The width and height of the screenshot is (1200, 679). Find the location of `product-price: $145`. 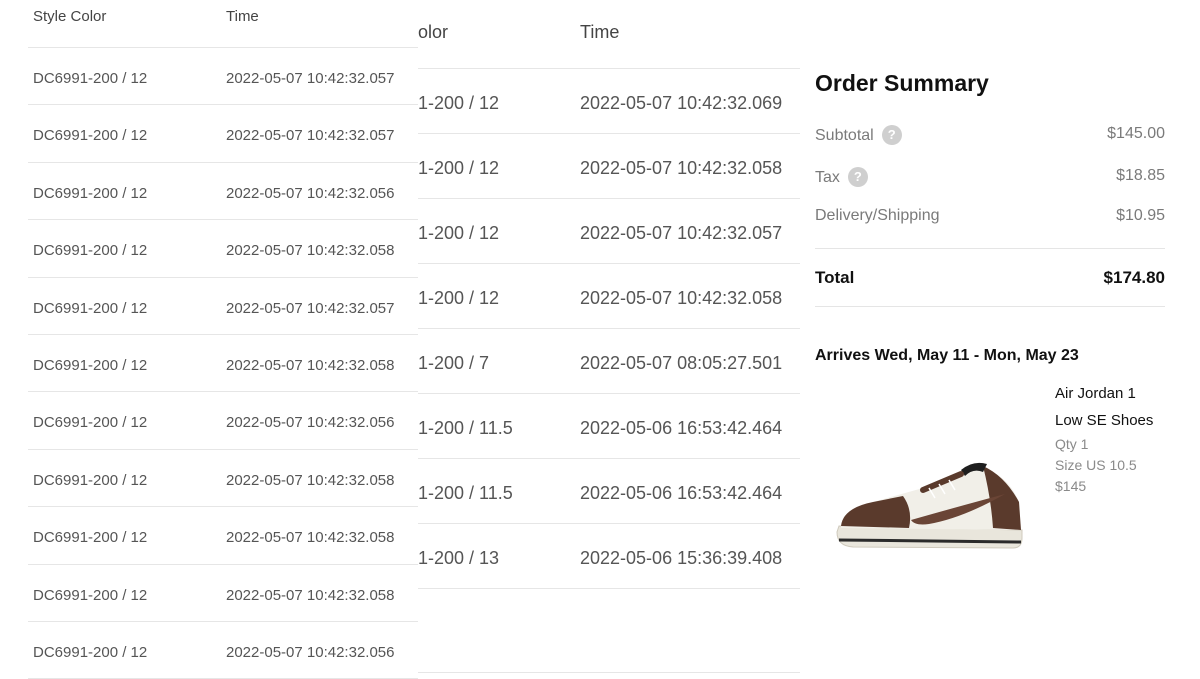

product-price: $145 is located at coordinates (1071, 486).